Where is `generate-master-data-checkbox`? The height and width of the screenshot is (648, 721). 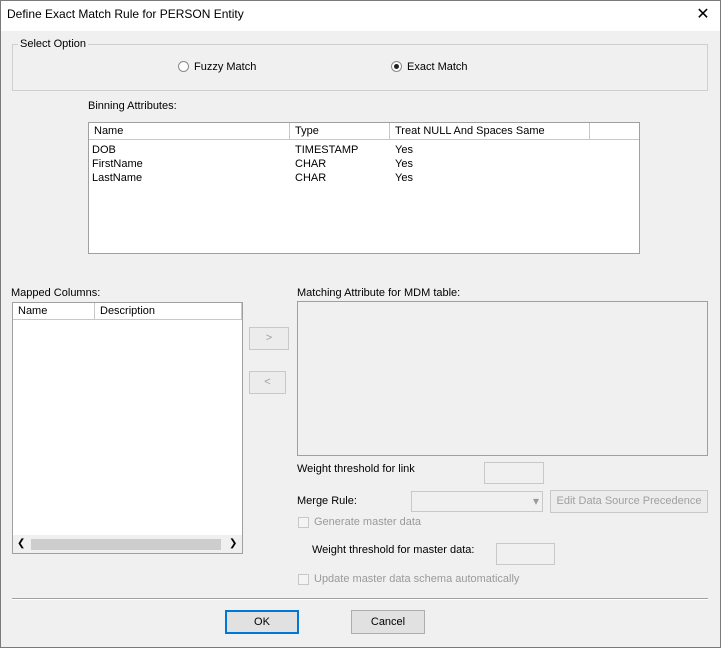 generate-master-data-checkbox is located at coordinates (303, 522).